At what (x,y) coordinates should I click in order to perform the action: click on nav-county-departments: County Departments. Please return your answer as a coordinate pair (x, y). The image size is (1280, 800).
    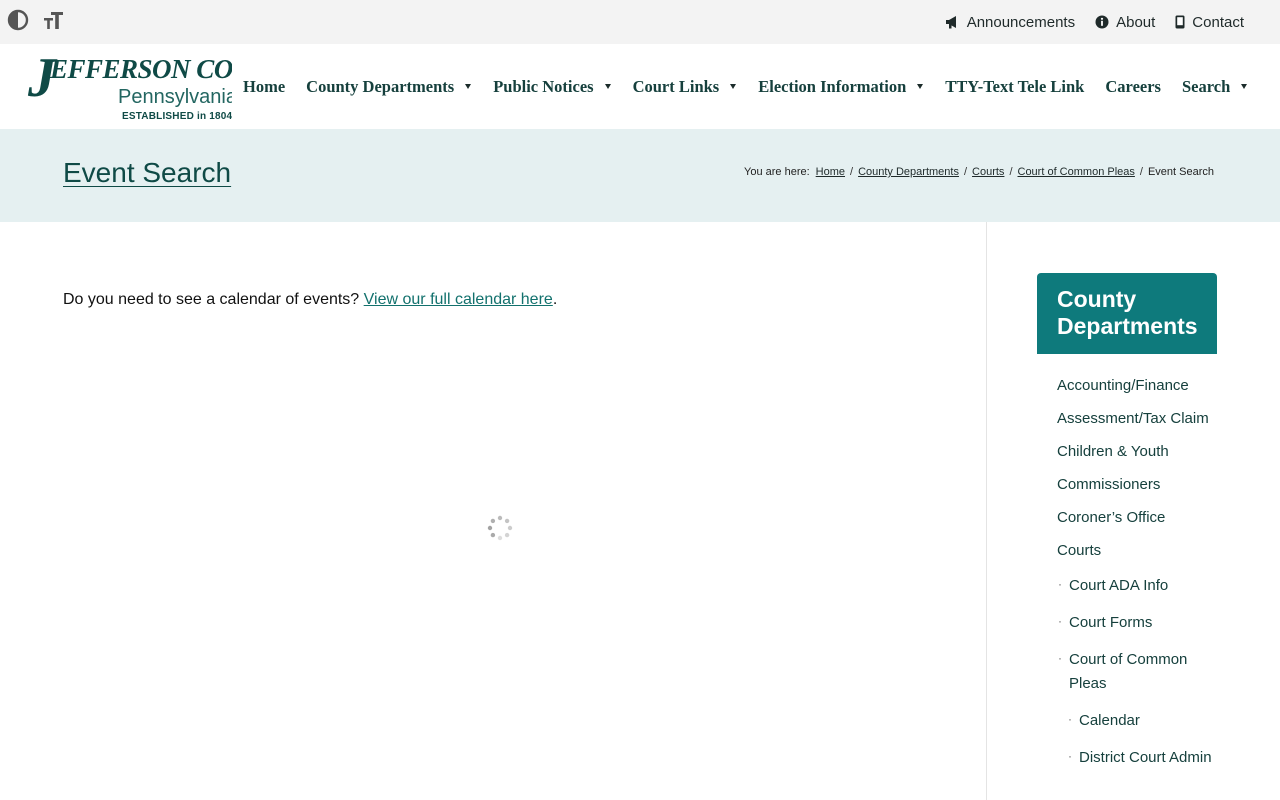
    Looking at the image, I should click on (389, 86).